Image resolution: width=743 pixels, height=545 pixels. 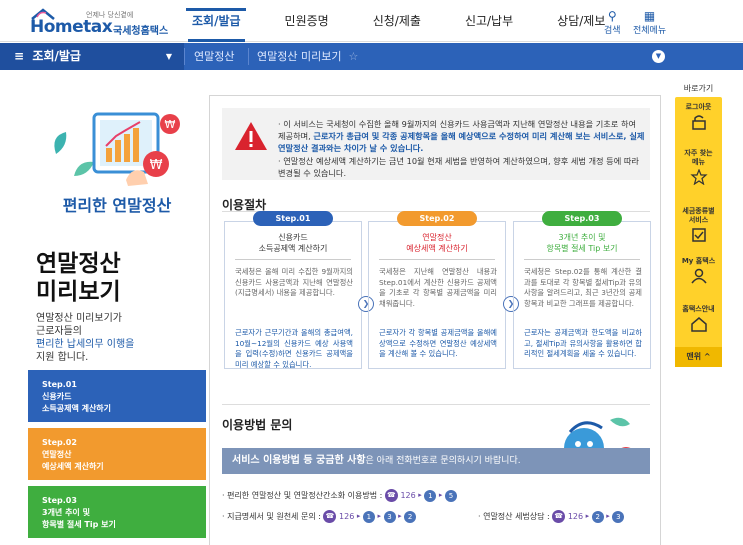 I want to click on step3-heading-line2: 항목별 절세 Tip 보기, so click(x=582, y=248).